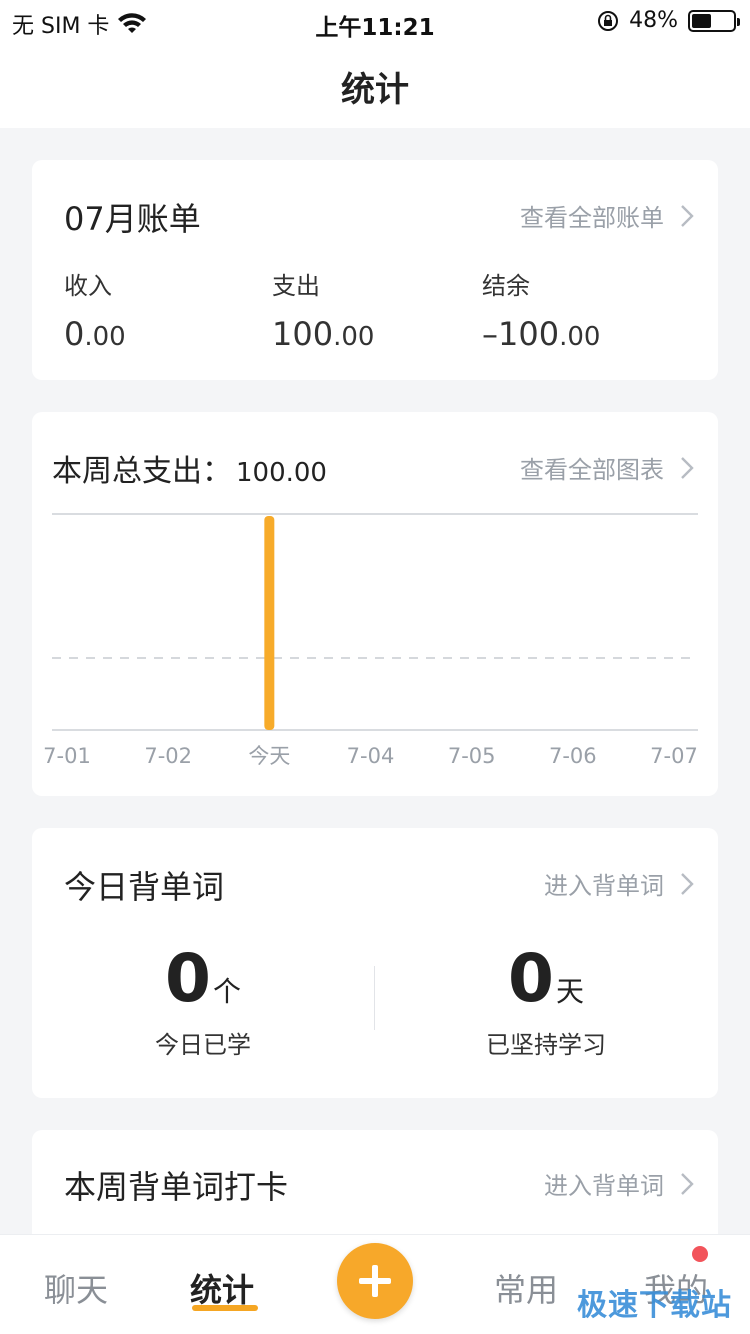 Image resolution: width=750 pixels, height=1334 pixels. I want to click on learned-today-stat: 0个 今日已学, so click(203, 1000).